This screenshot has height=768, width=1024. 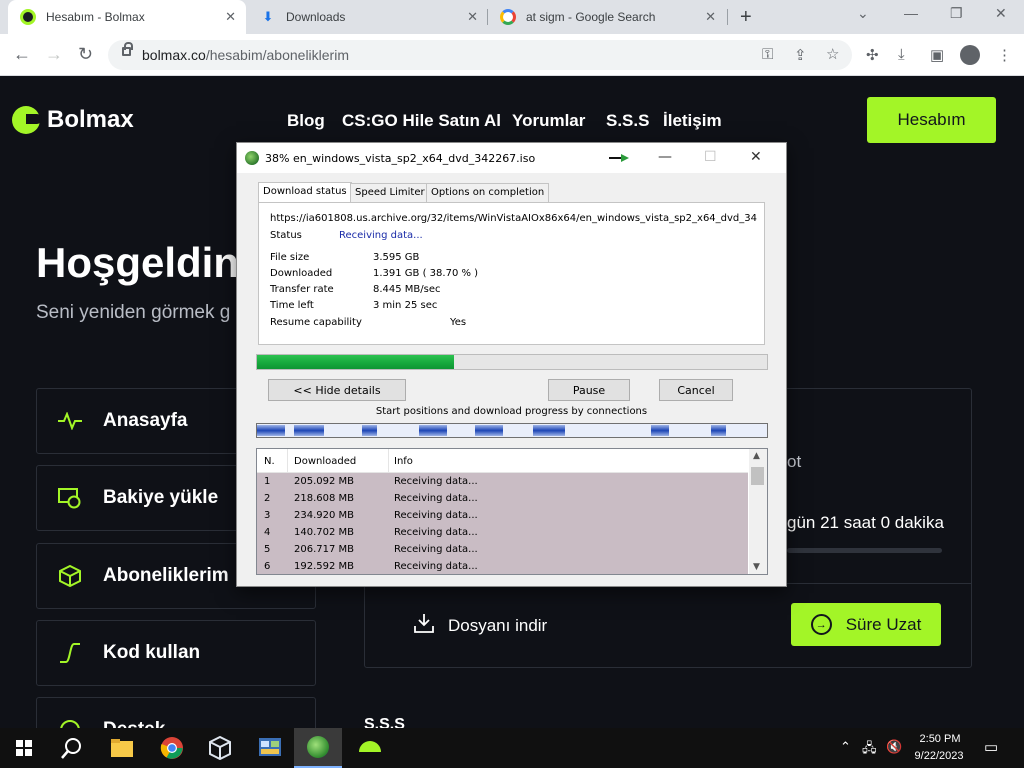 What do you see at coordinates (869, 750) in the screenshot?
I see `network-icon: 🖧` at bounding box center [869, 750].